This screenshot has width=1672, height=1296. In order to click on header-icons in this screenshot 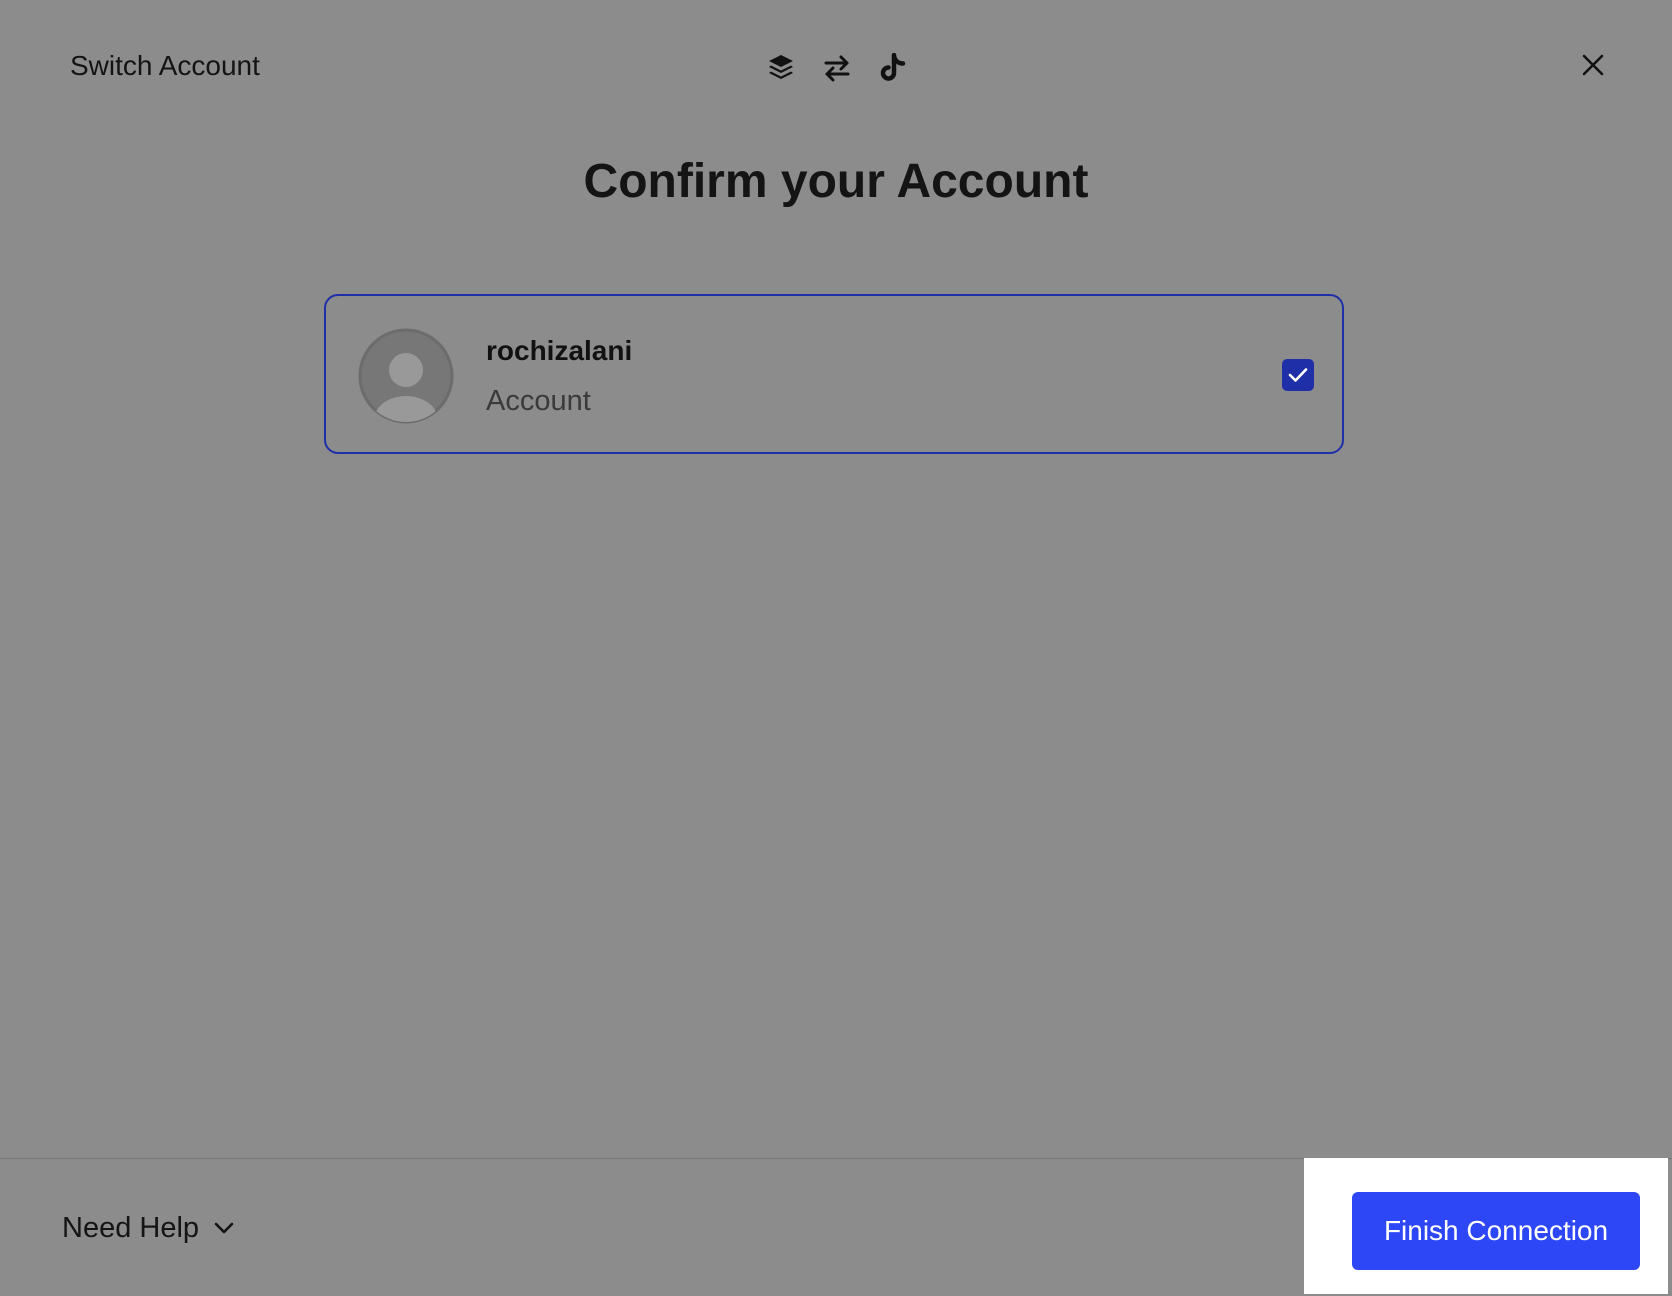, I will do `click(837, 68)`.